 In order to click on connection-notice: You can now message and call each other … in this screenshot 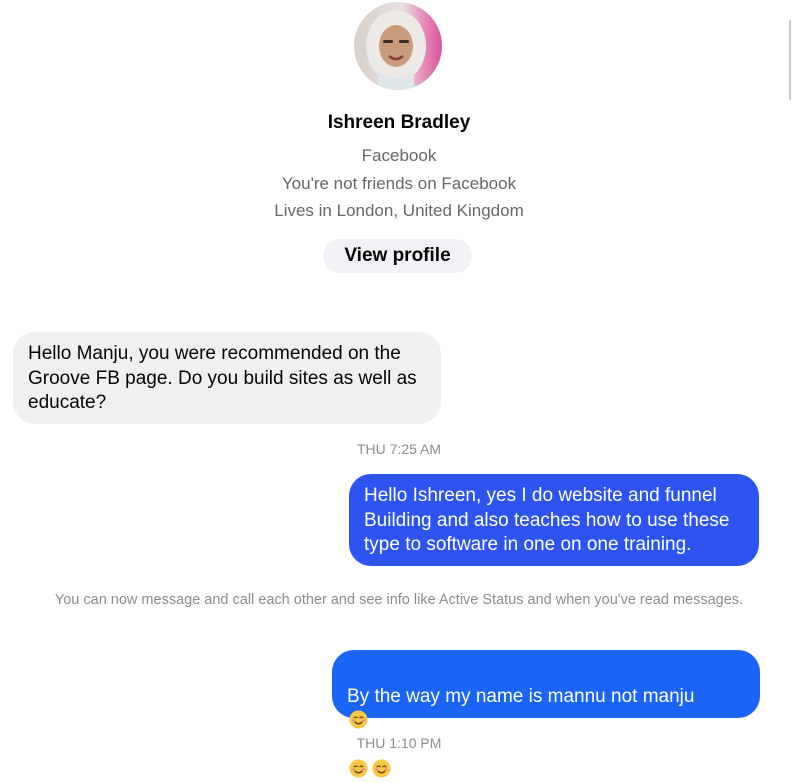, I will do `click(399, 600)`.